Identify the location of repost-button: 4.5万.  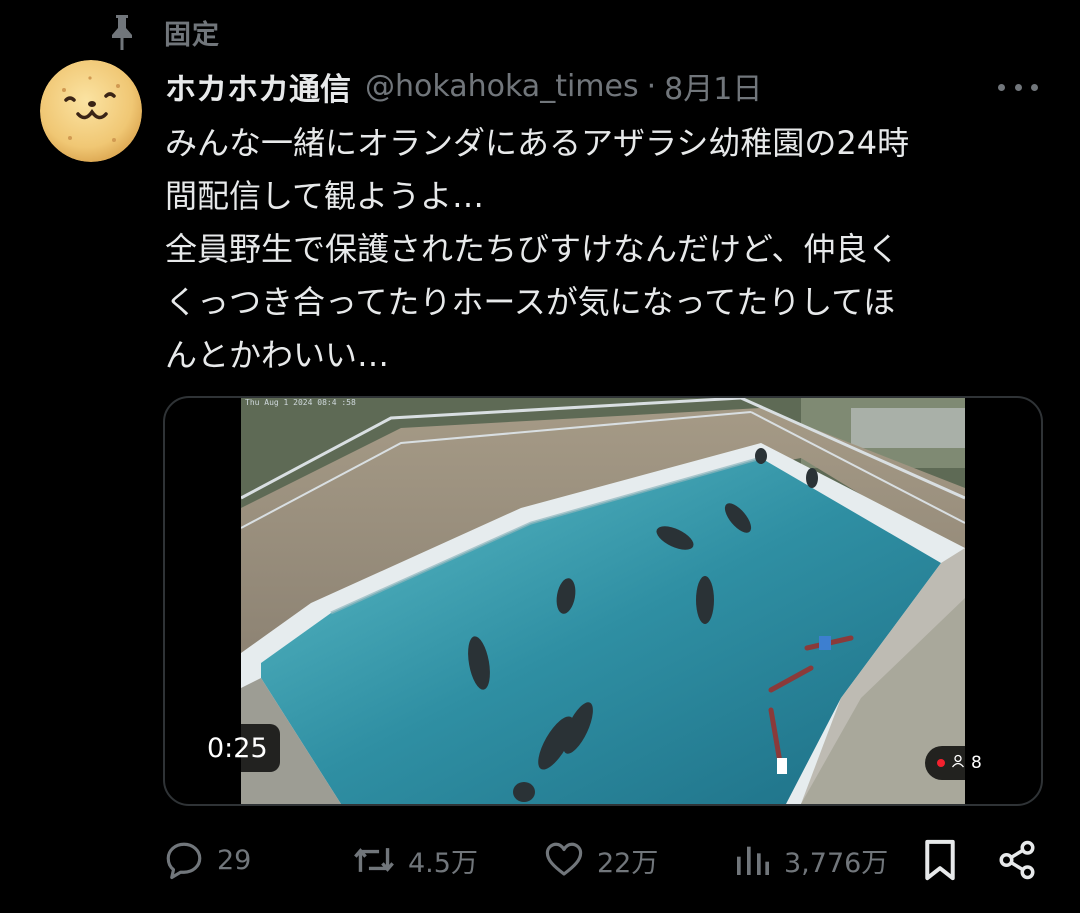
(415, 860).